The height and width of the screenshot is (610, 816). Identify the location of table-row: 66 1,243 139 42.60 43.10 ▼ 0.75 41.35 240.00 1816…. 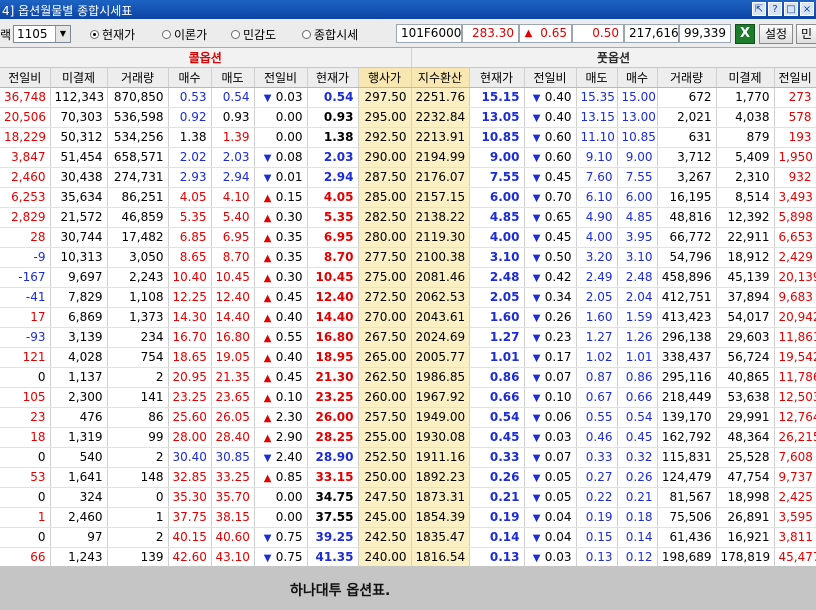
(408, 557).